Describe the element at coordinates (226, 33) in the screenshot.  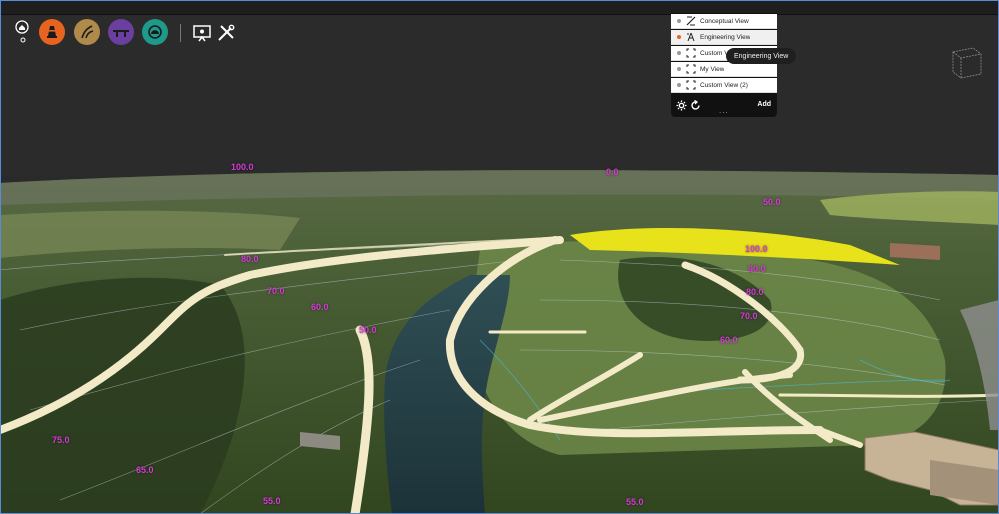
I see `tools-icon` at that location.